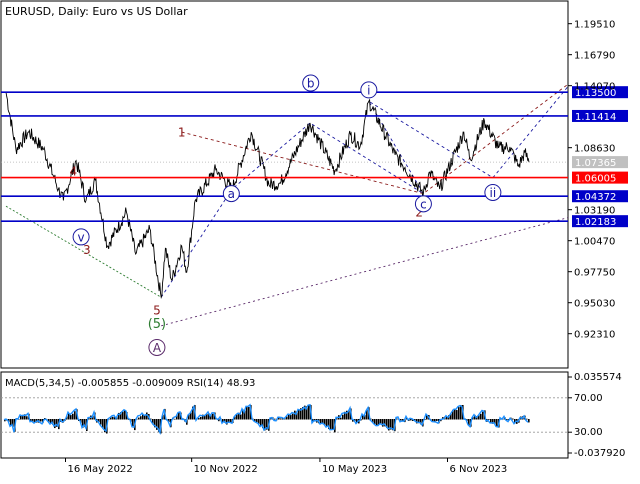  I want to click on level-tag-label: 1.02183, so click(595, 222).